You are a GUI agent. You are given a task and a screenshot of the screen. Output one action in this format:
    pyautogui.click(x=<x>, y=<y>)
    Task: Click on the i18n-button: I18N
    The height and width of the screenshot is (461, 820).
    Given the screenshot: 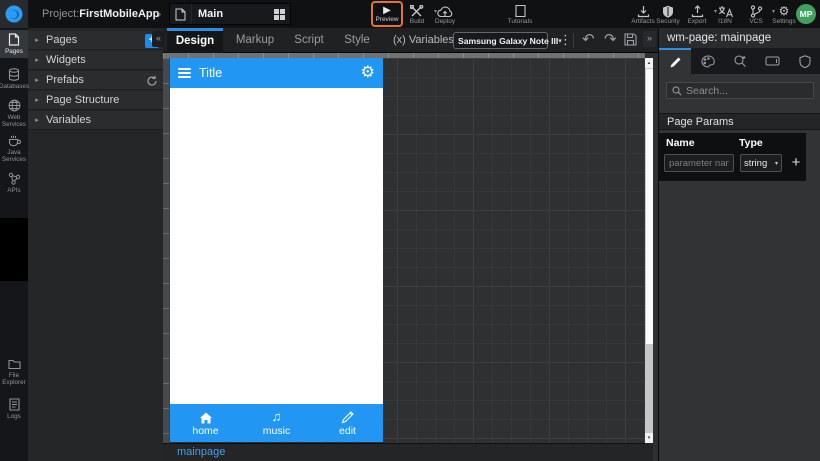 What is the action you would take?
    pyautogui.click(x=725, y=14)
    